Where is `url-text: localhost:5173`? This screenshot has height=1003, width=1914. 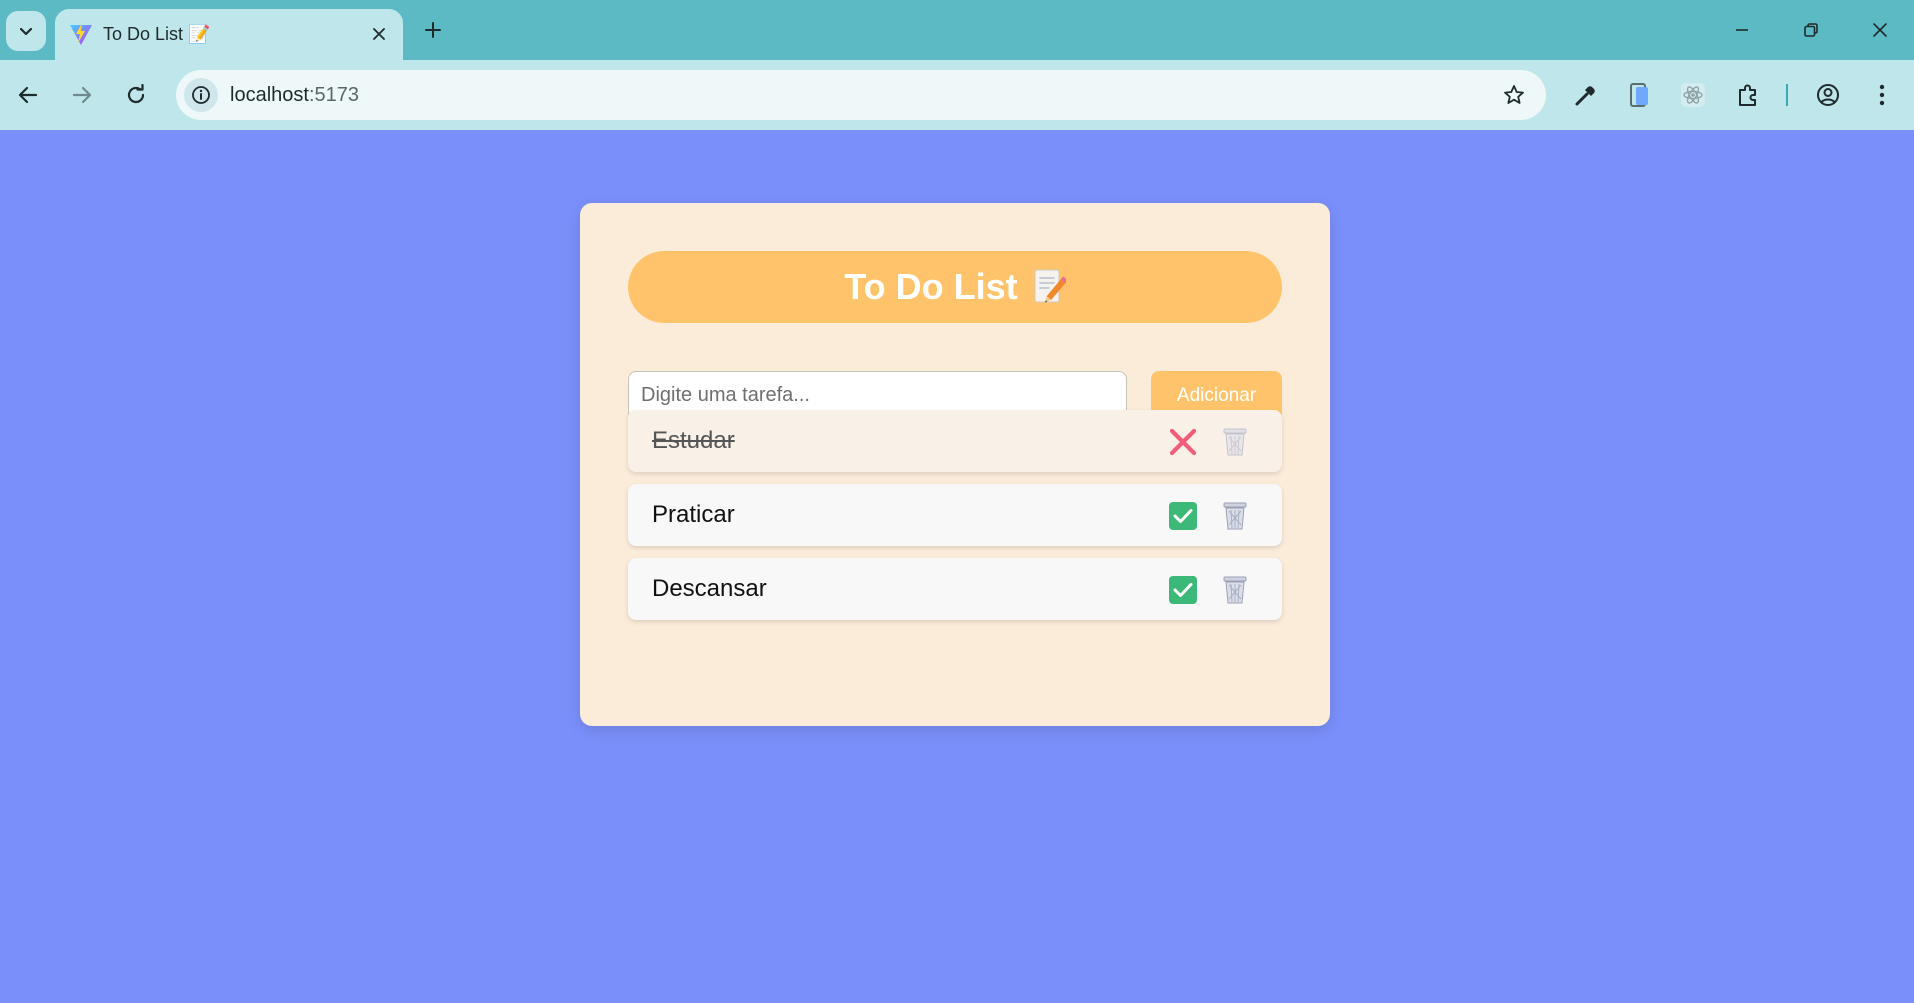
url-text: localhost:5173 is located at coordinates (294, 95).